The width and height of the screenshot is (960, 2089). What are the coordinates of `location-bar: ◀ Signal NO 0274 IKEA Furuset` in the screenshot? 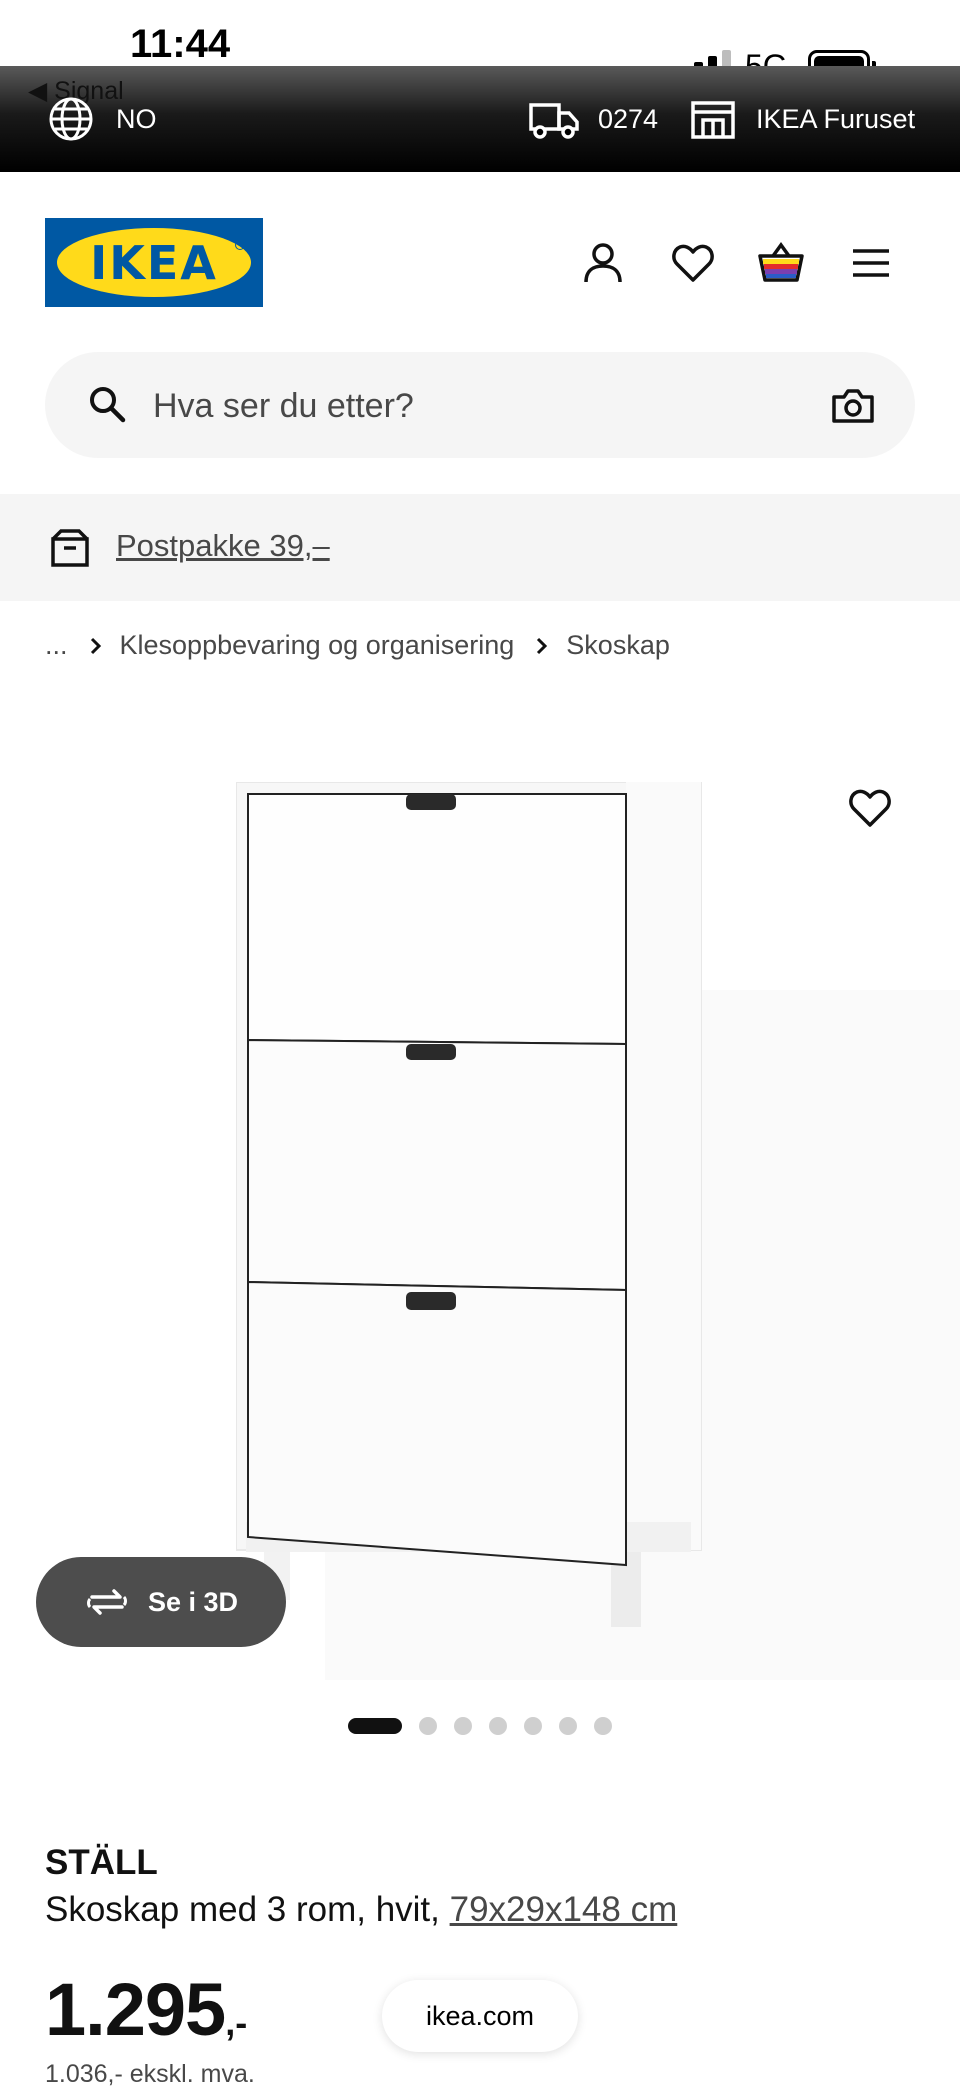 It's located at (480, 119).